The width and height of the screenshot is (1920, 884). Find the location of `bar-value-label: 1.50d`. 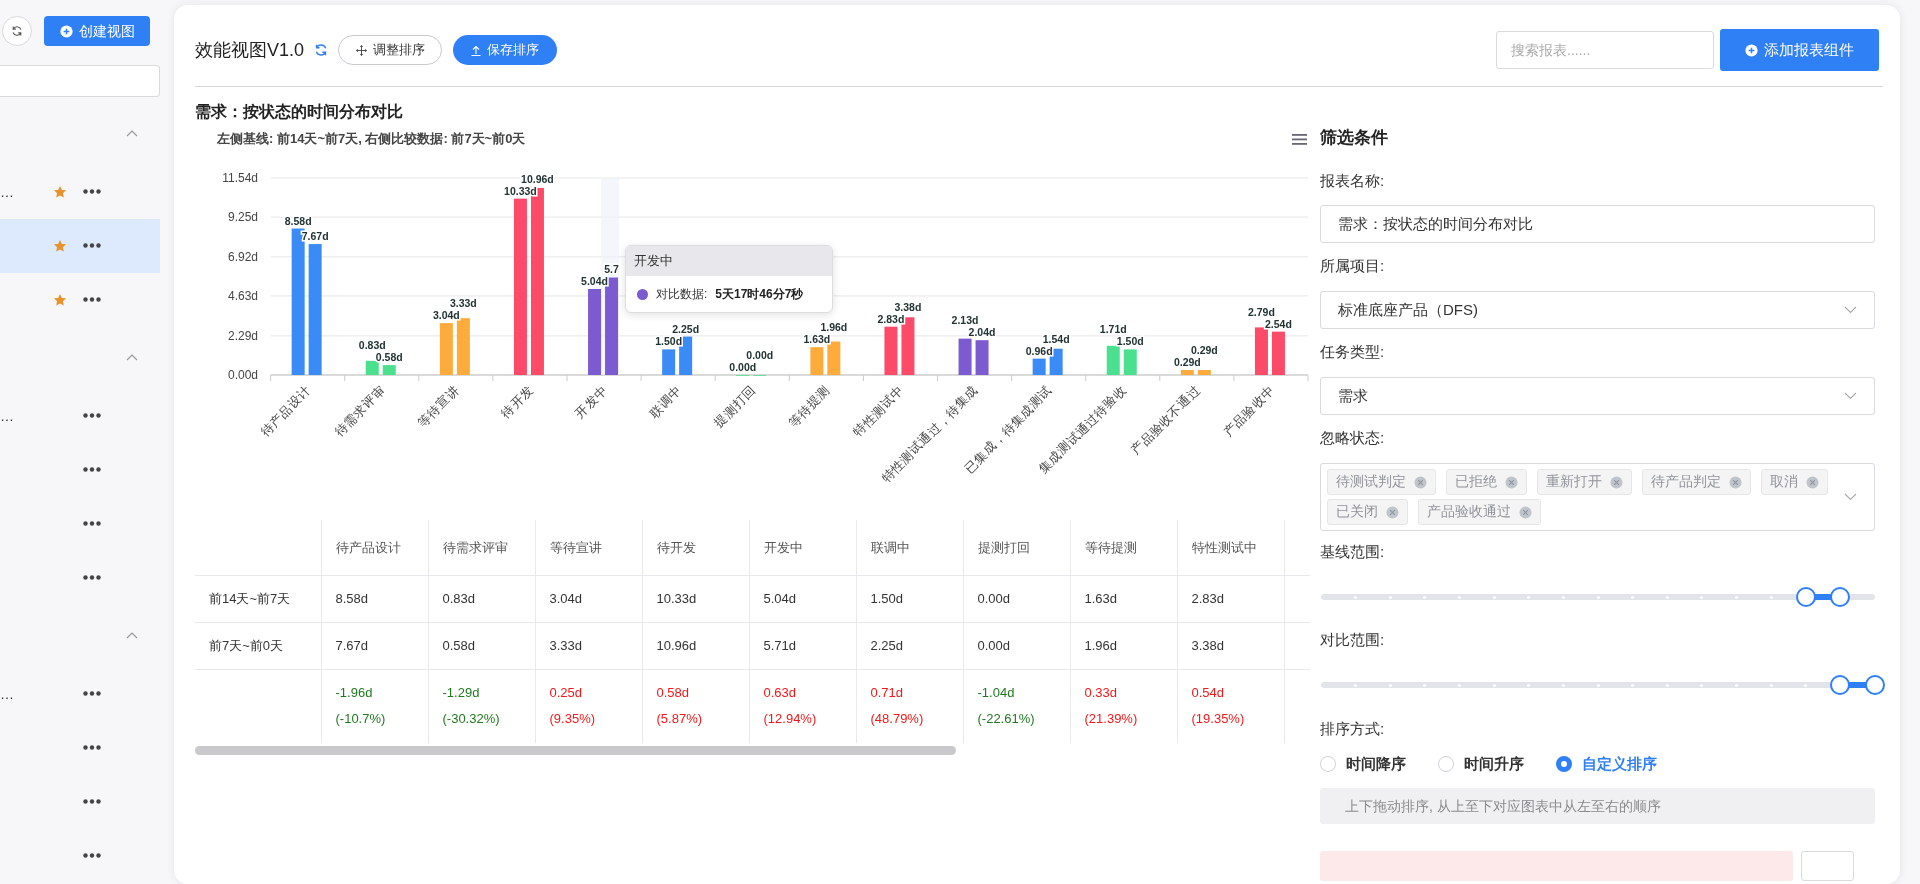

bar-value-label: 1.50d is located at coordinates (1130, 341).